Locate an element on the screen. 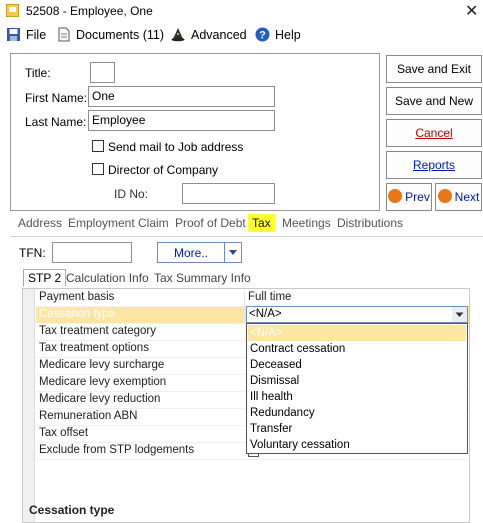 This screenshot has width=483, height=523. next-icon is located at coordinates (444, 196).